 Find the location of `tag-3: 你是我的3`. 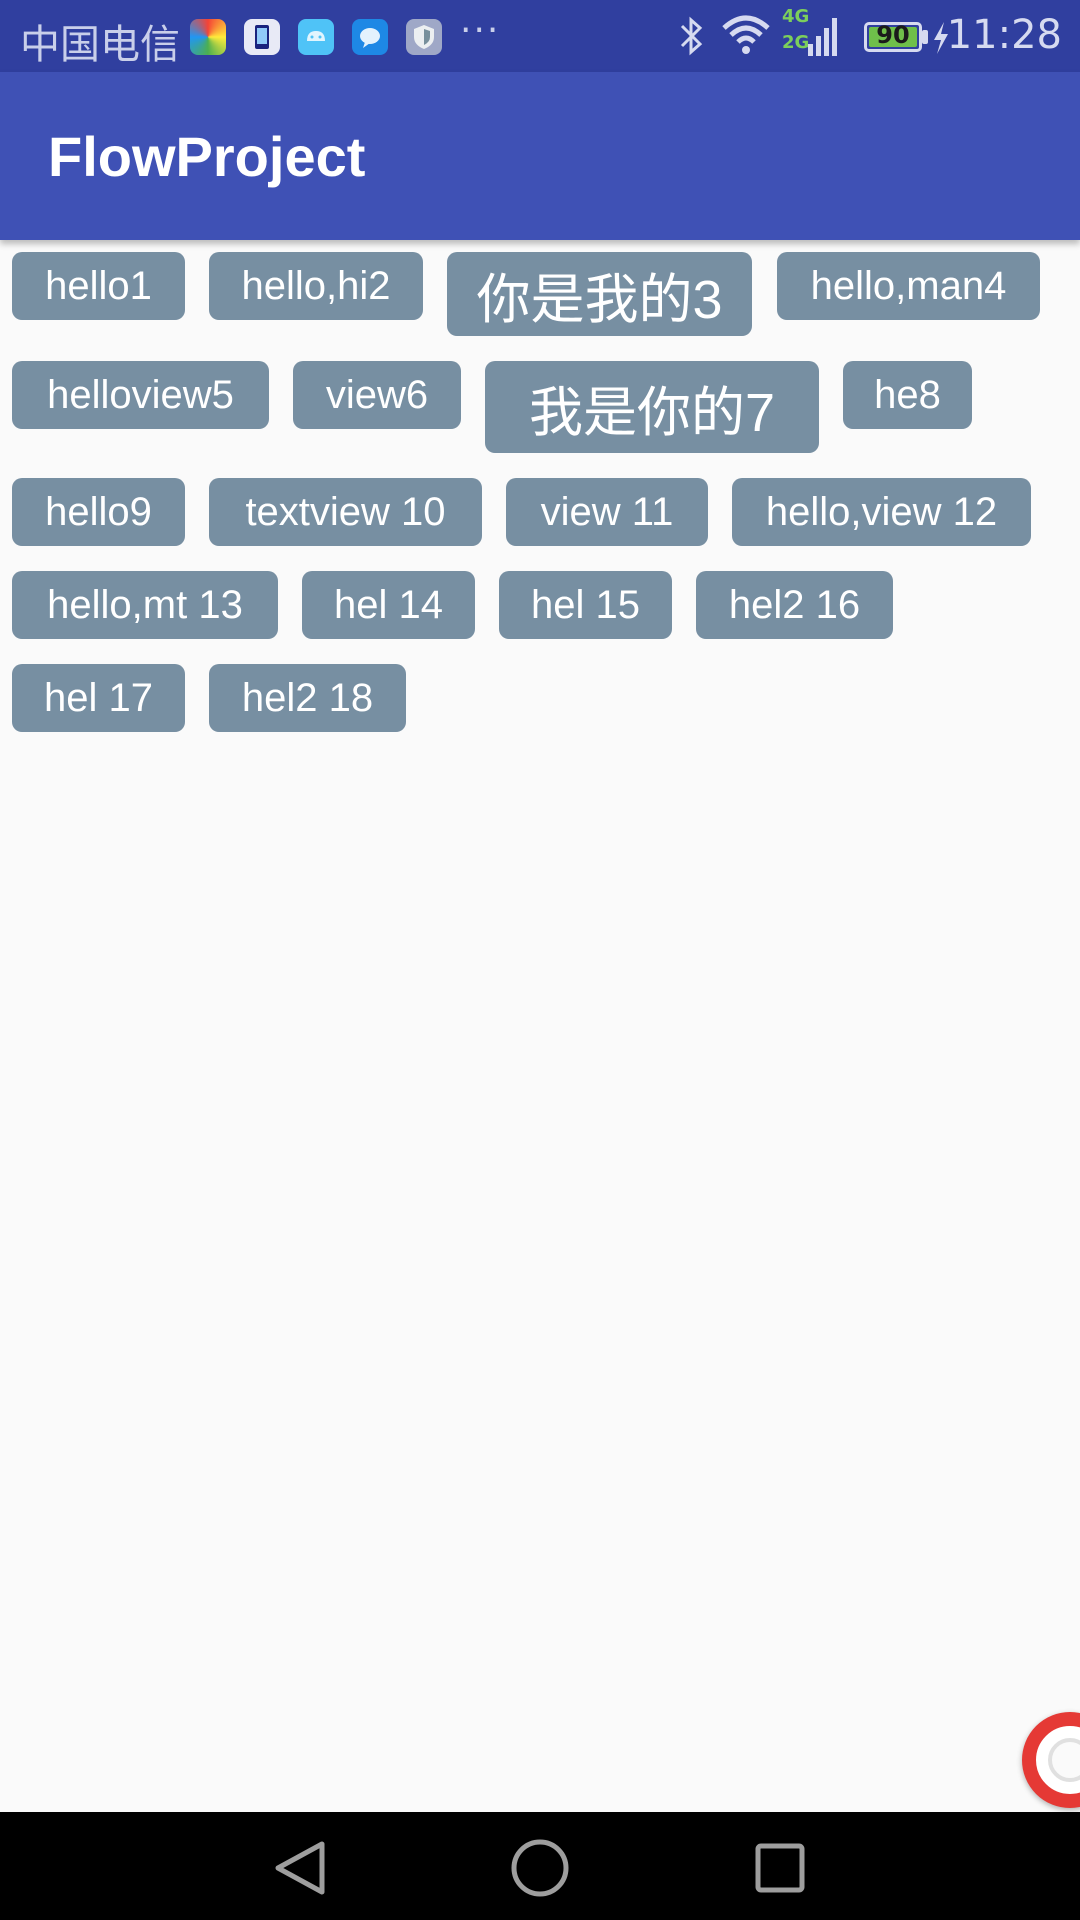

tag-3: 你是我的3 is located at coordinates (599, 294).